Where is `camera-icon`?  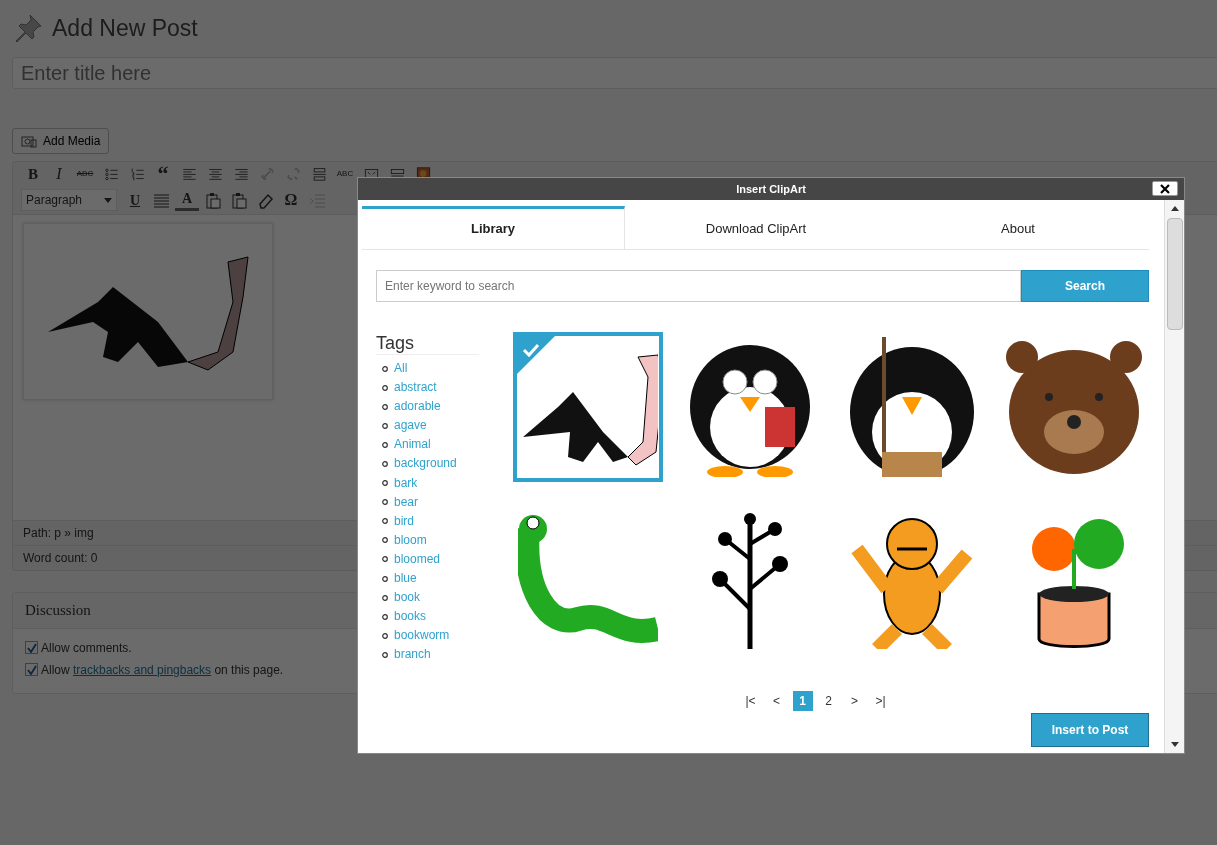
camera-icon is located at coordinates (29, 141).